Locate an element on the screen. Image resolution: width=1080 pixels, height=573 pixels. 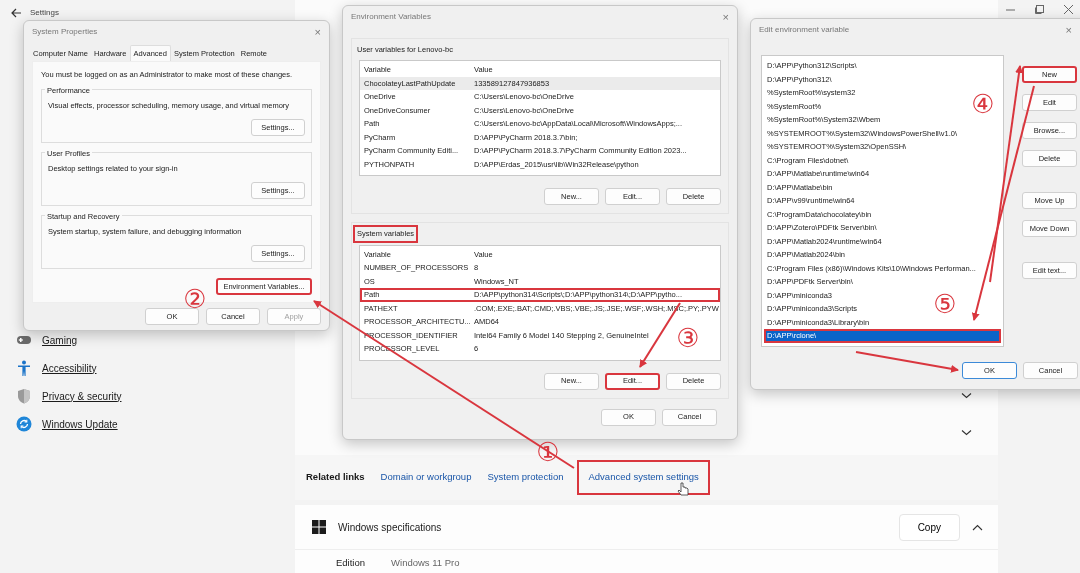
related-links-label: Related links is located at coordinates (335, 477).